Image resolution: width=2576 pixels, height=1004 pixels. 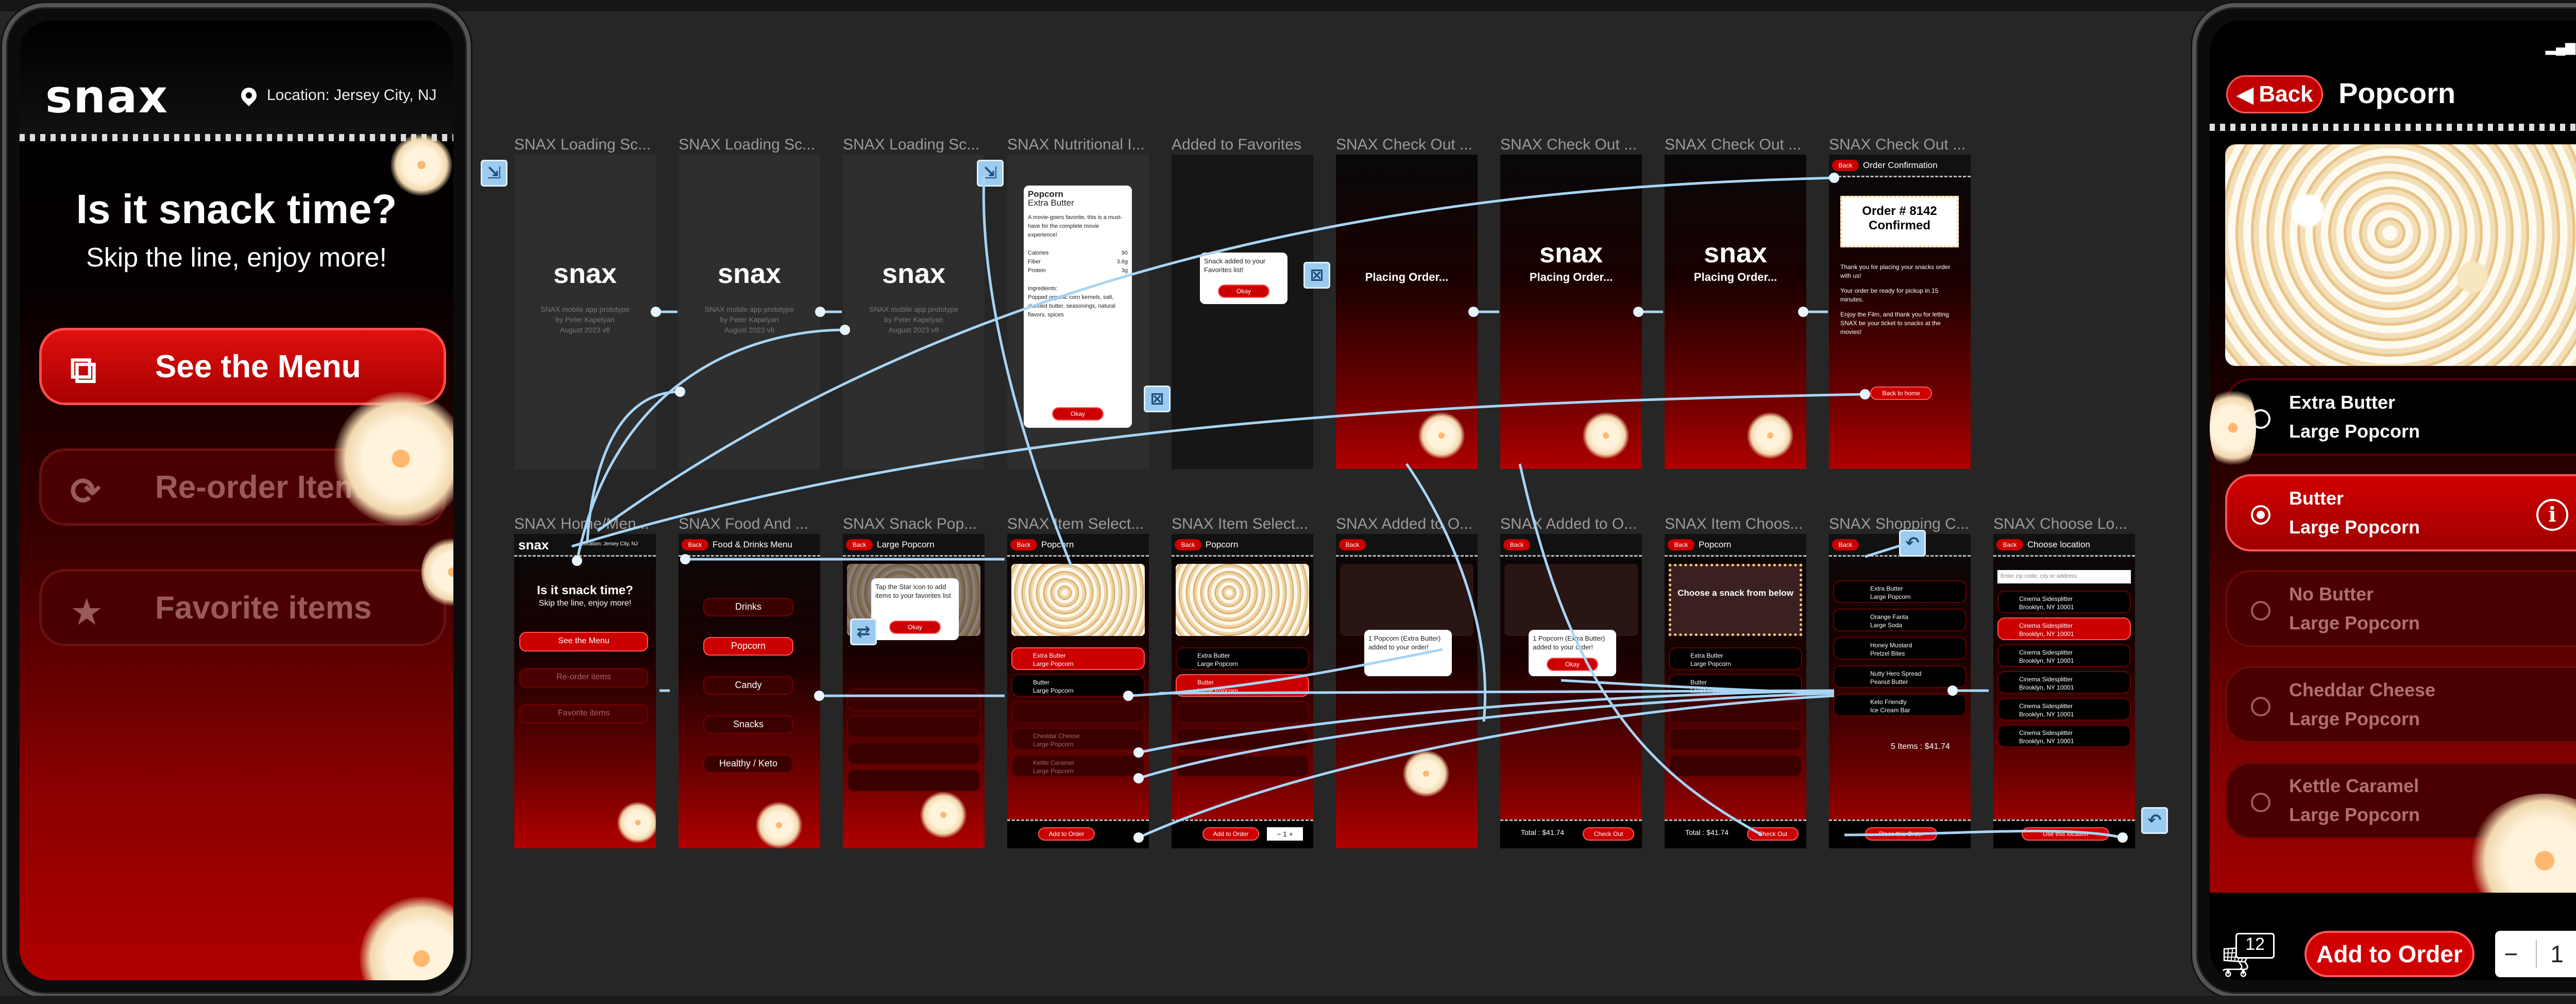 What do you see at coordinates (352, 96) in the screenshot?
I see `location-label: Location: Jersey City, NJ` at bounding box center [352, 96].